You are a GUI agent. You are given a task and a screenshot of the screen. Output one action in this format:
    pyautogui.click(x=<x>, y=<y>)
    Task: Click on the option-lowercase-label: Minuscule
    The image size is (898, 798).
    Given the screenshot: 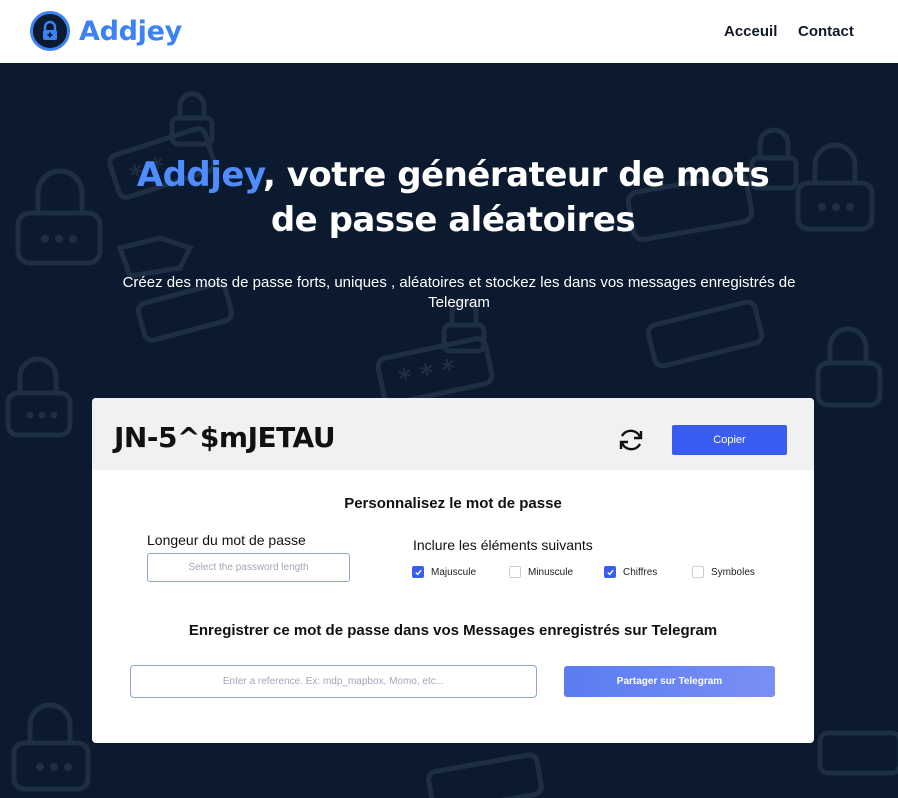 What is the action you would take?
    pyautogui.click(x=551, y=572)
    